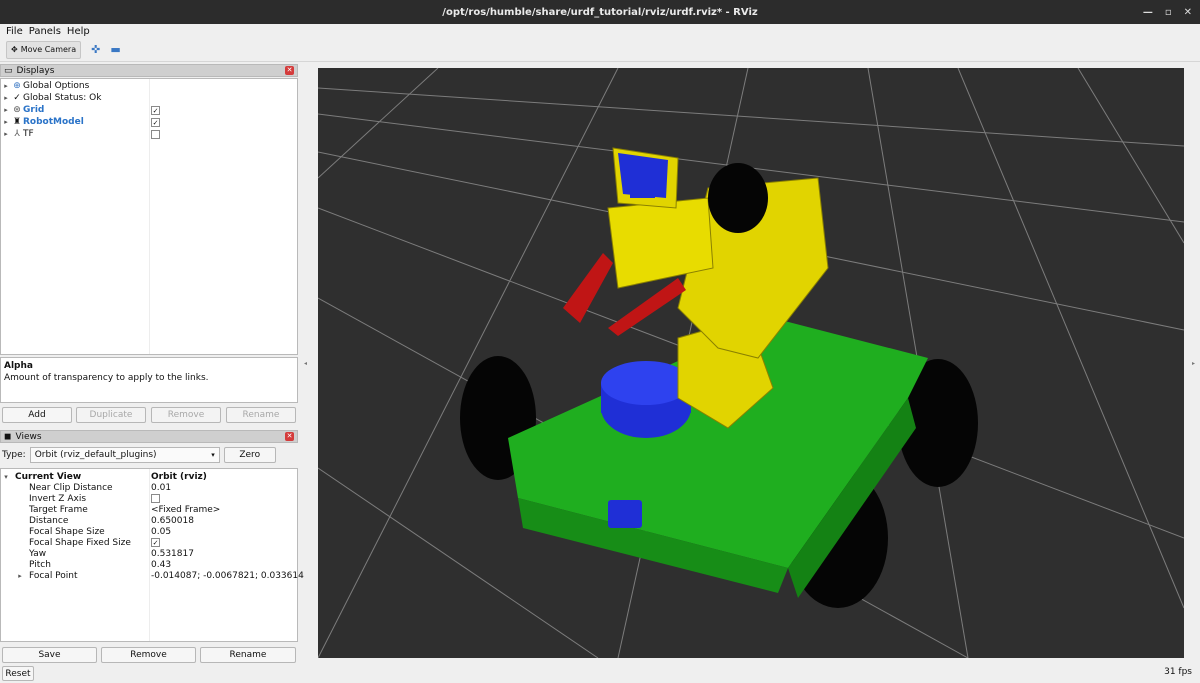  Describe the element at coordinates (161, 532) in the screenshot. I see `prop-value: 0.05` at that location.